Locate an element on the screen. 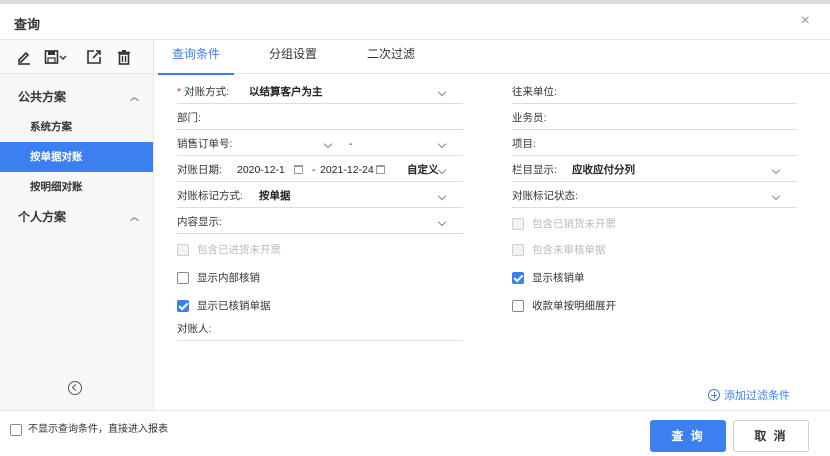 This screenshot has width=830, height=456. field-value: 按单据 is located at coordinates (275, 196).